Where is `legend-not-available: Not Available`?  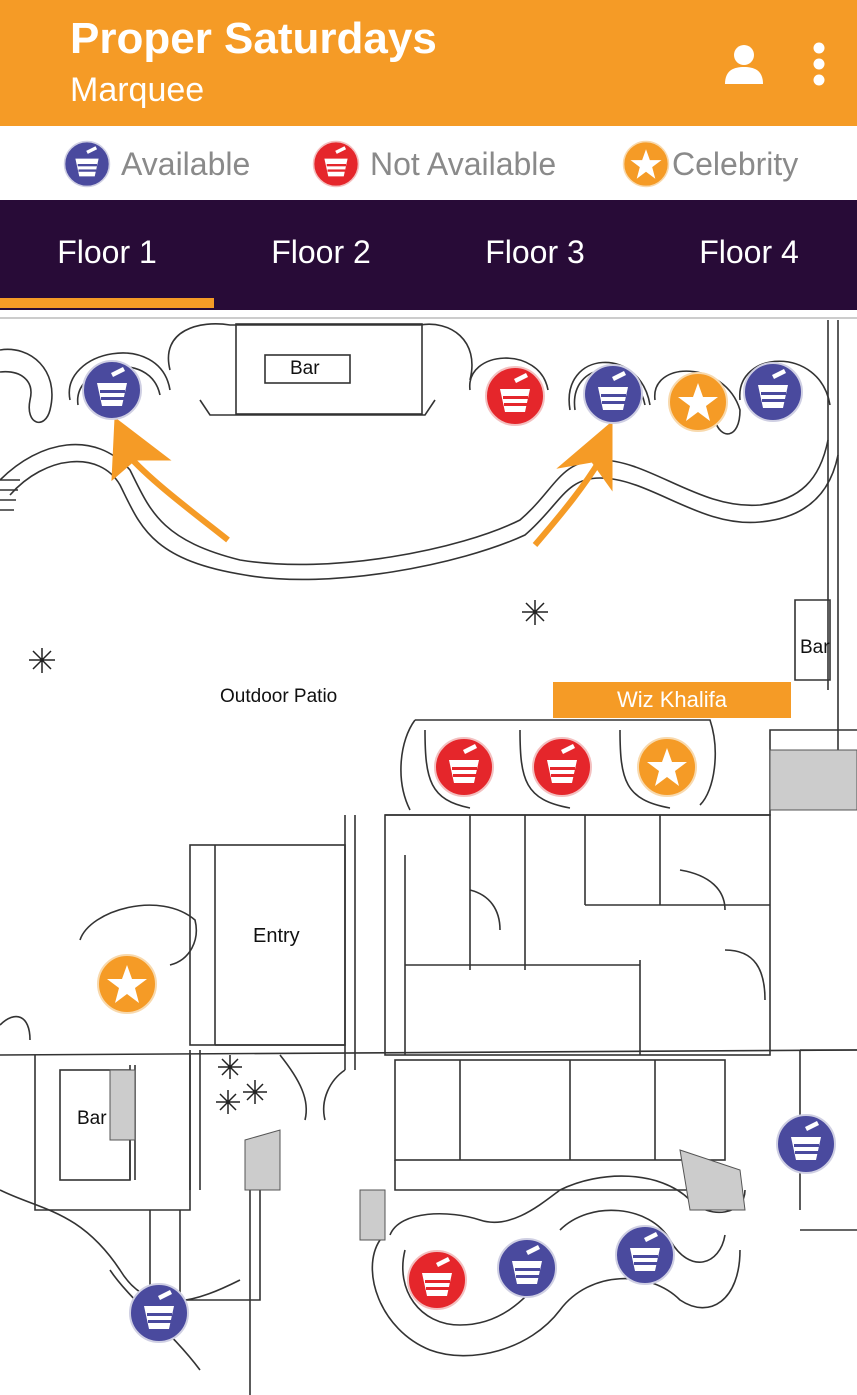
legend-not-available: Not Available is located at coordinates (434, 164).